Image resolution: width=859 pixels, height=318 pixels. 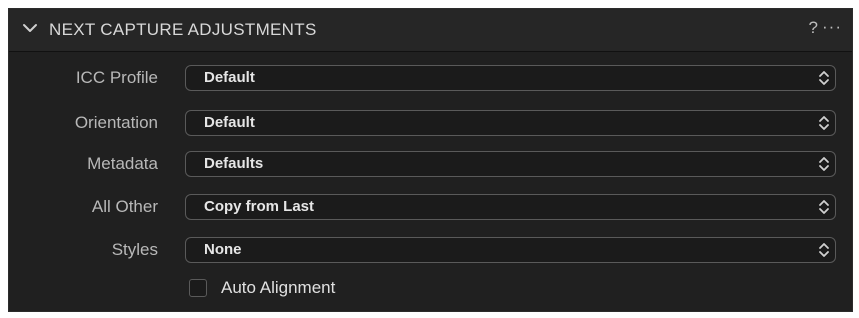 I want to click on row-icc-profile: ICC Profile Default, so click(x=430, y=78).